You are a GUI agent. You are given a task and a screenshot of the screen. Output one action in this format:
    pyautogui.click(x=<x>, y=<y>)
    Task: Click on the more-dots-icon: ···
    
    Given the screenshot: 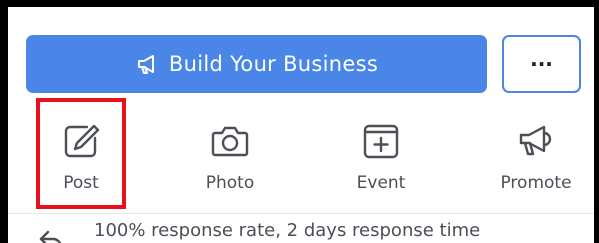 What is the action you would take?
    pyautogui.click(x=541, y=64)
    